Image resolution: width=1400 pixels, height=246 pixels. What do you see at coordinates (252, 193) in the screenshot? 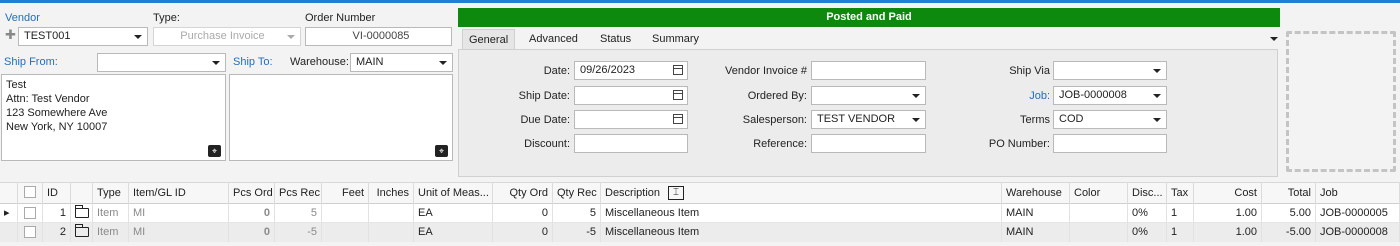
I see `col-pcs-ord: Pcs Ord` at bounding box center [252, 193].